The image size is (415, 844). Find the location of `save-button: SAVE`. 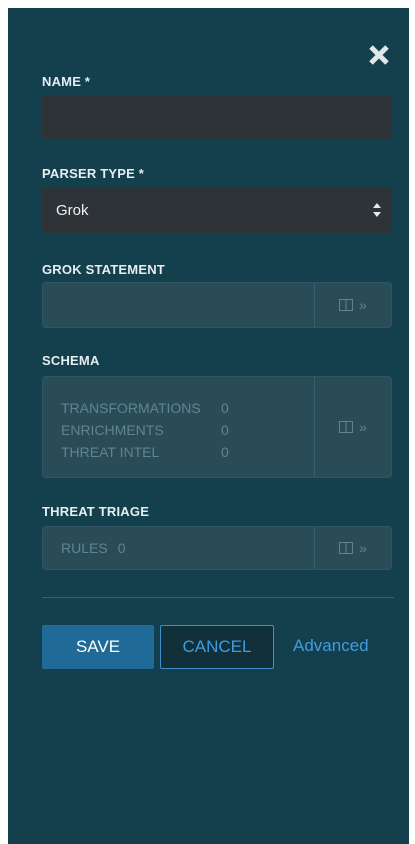

save-button: SAVE is located at coordinates (98, 647).